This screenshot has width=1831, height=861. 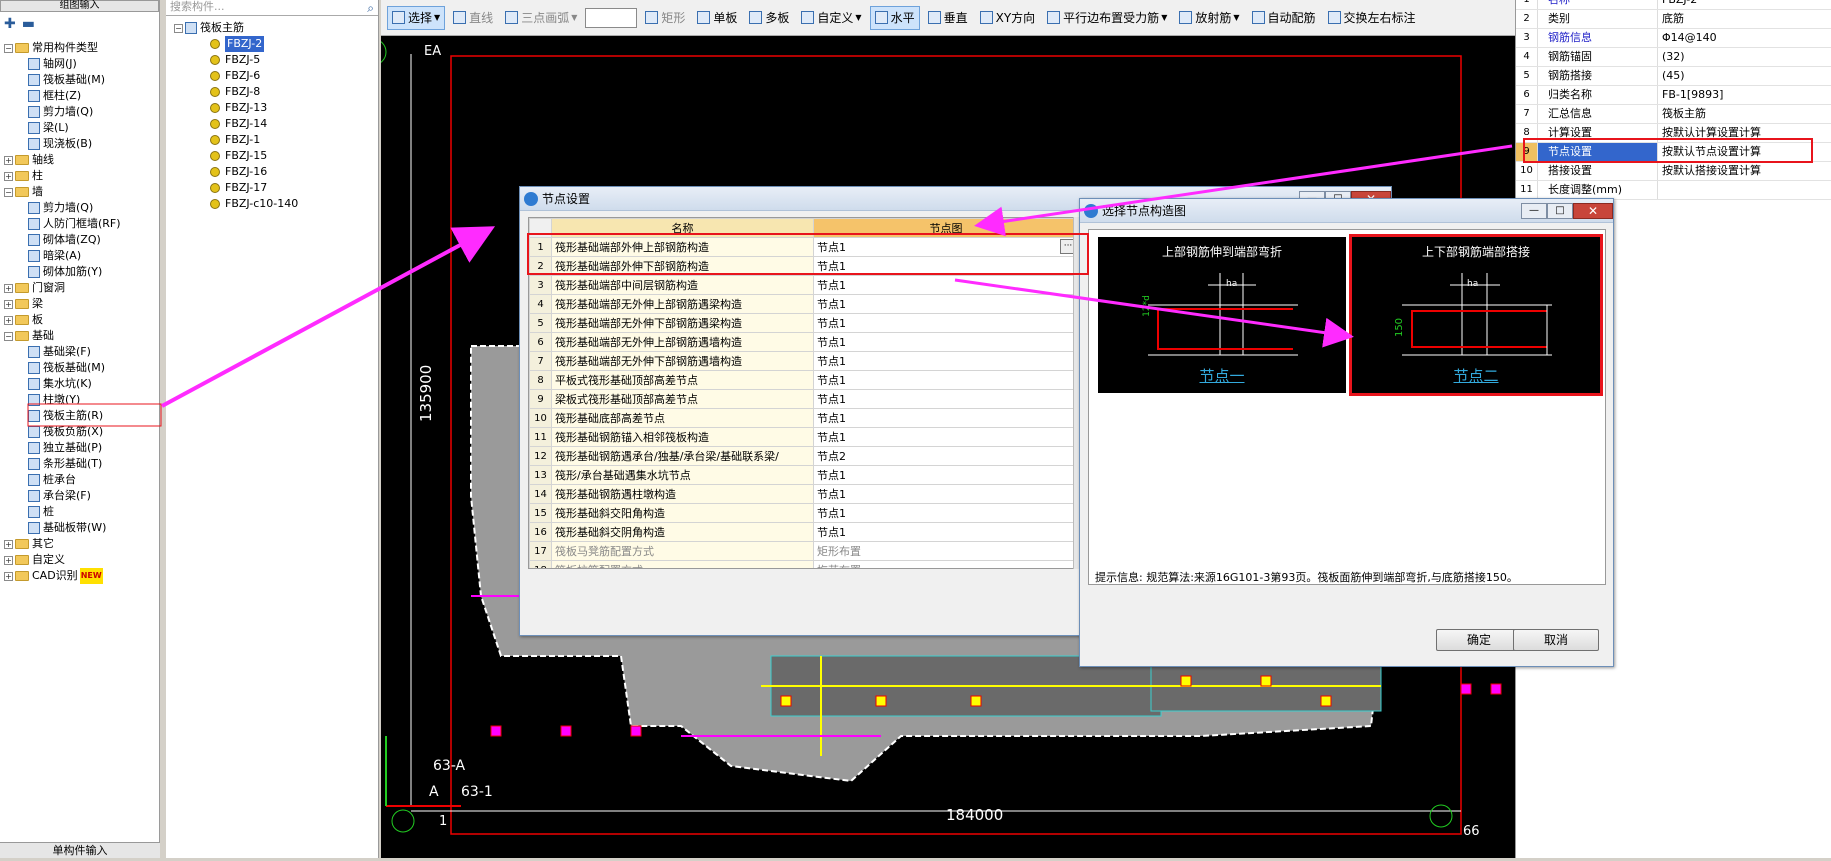 I want to click on list-item: FBZJ-2, so click(x=276, y=44).